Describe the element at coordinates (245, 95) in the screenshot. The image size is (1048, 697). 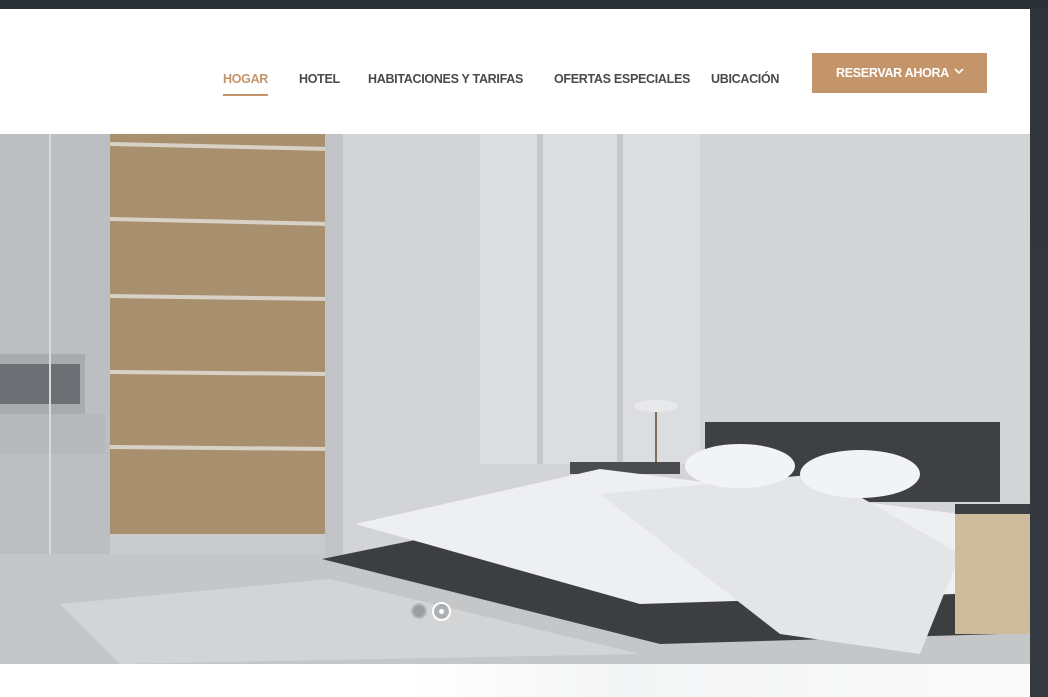
I see `active-nav-indicator` at that location.